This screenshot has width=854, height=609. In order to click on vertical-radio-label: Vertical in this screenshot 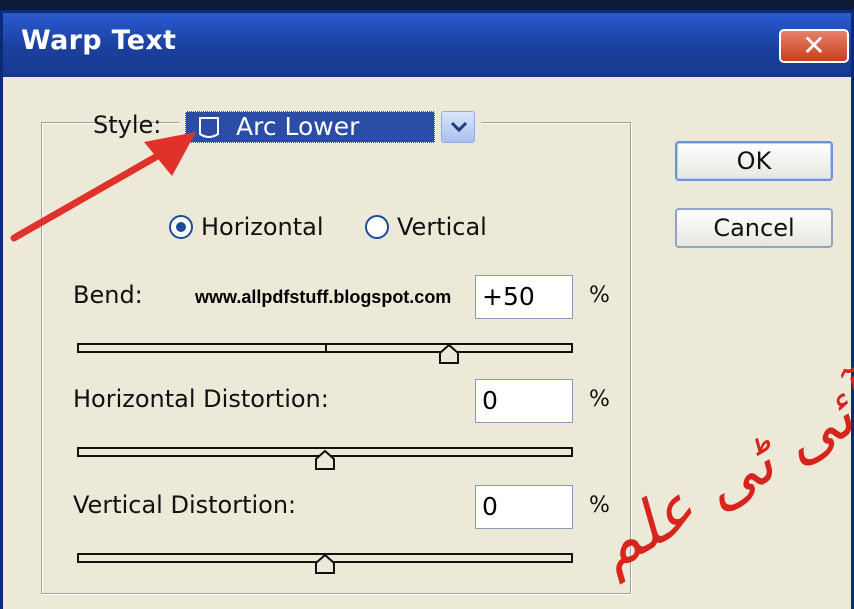, I will do `click(442, 227)`.